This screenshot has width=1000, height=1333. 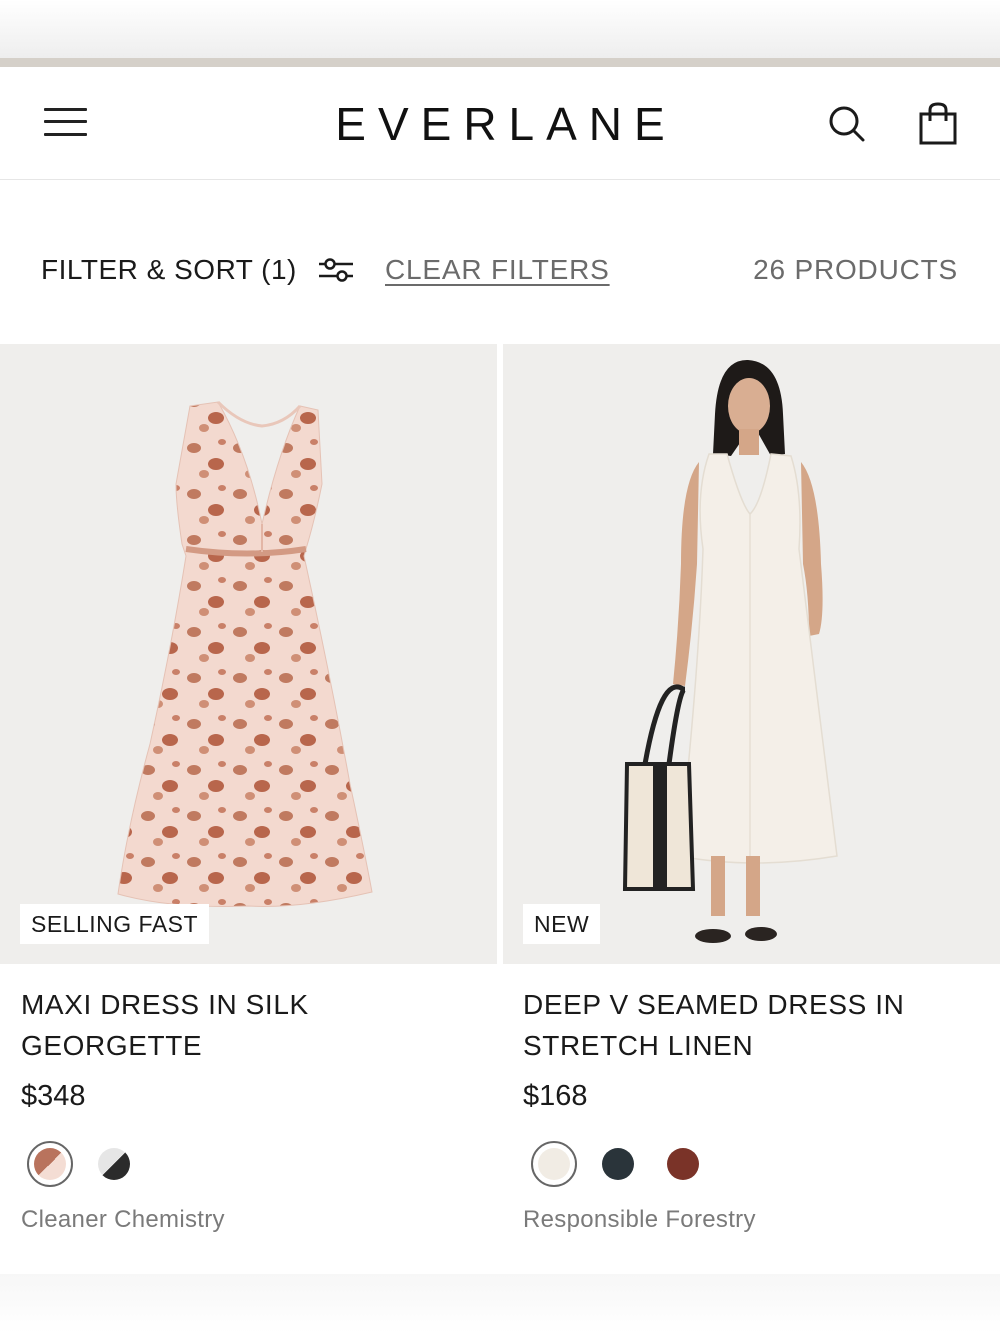 I want to click on sustainability-label: Responsible Forestry, so click(x=639, y=1219).